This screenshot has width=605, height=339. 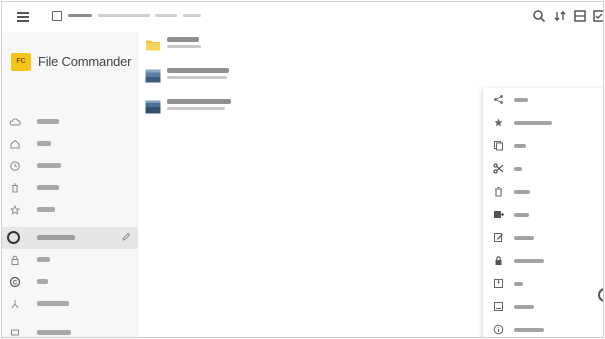 What do you see at coordinates (539, 16) in the screenshot?
I see `search-icon` at bounding box center [539, 16].